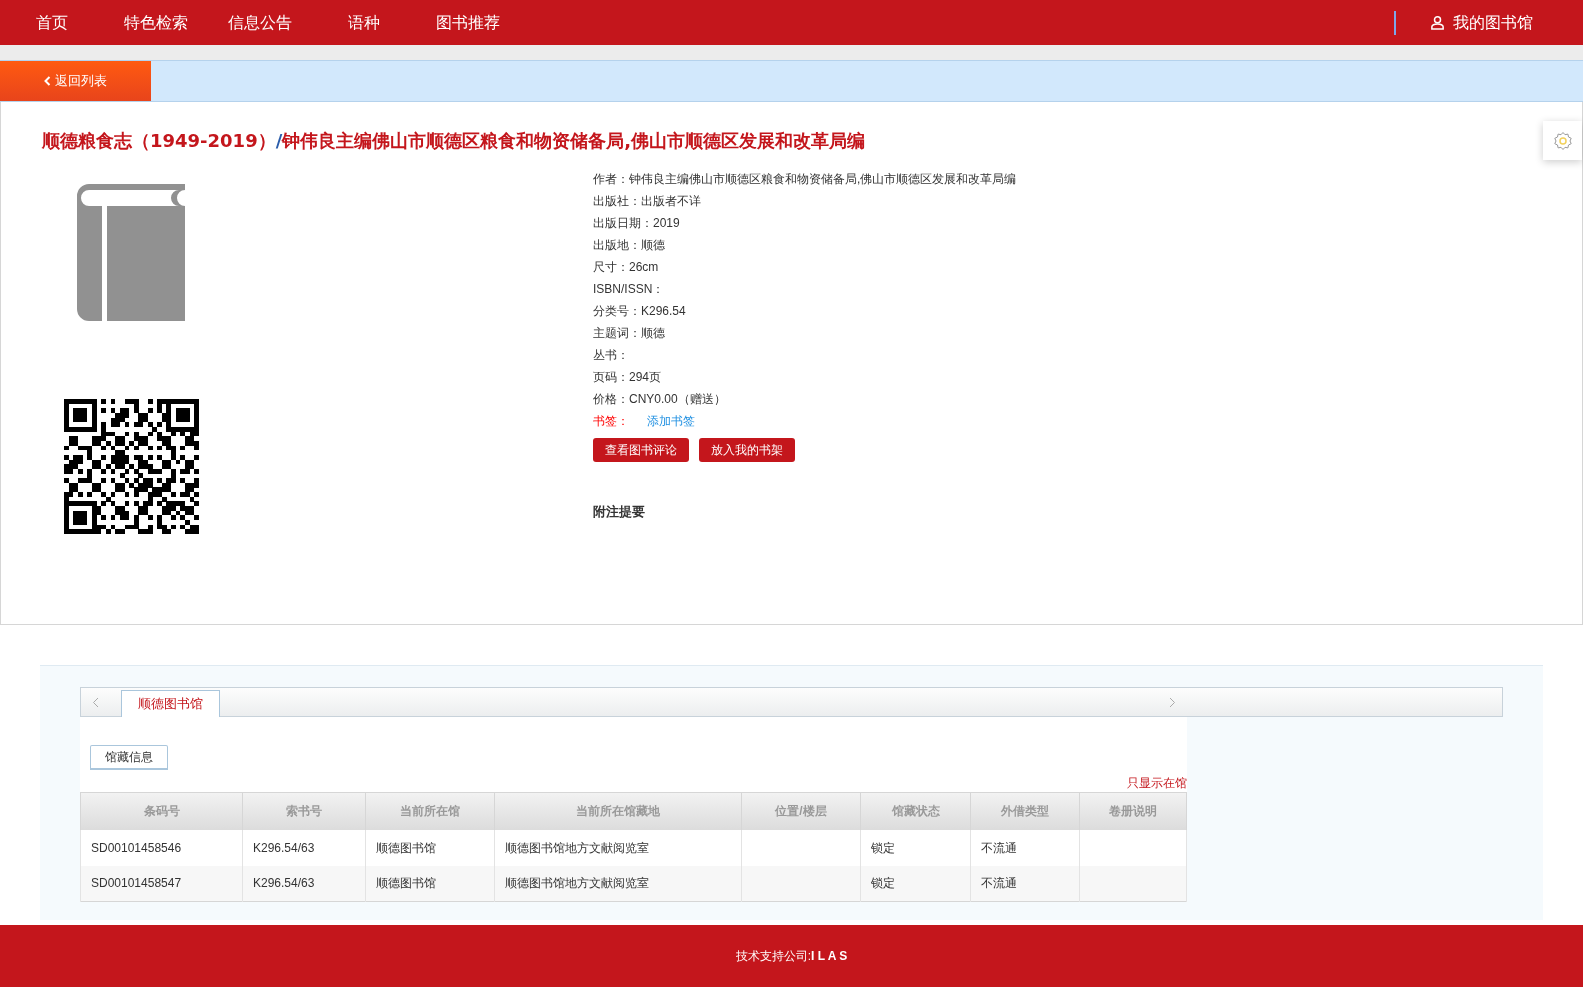 The height and width of the screenshot is (987, 1583). Describe the element at coordinates (637, 223) in the screenshot. I see `field-text: 出版日期：2019` at that location.